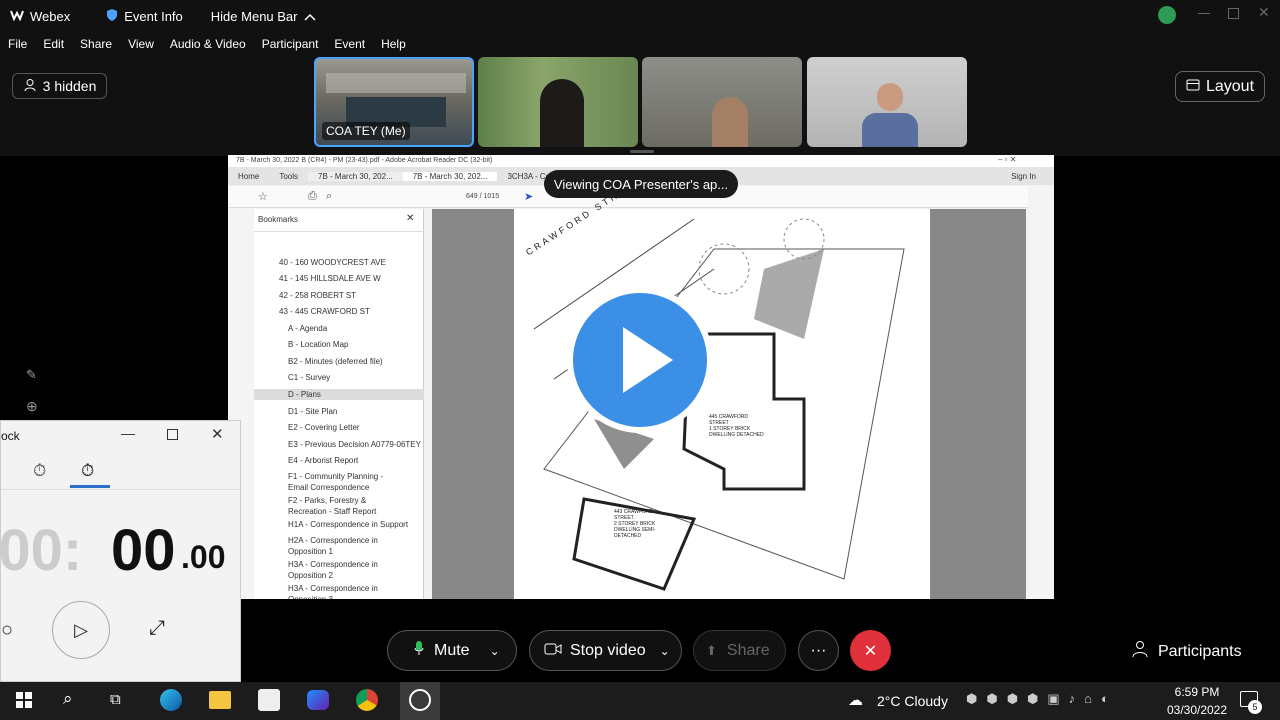 Image resolution: width=1280 pixels, height=720 pixels. Describe the element at coordinates (1204, 13) in the screenshot. I see `minimize-icon` at that location.